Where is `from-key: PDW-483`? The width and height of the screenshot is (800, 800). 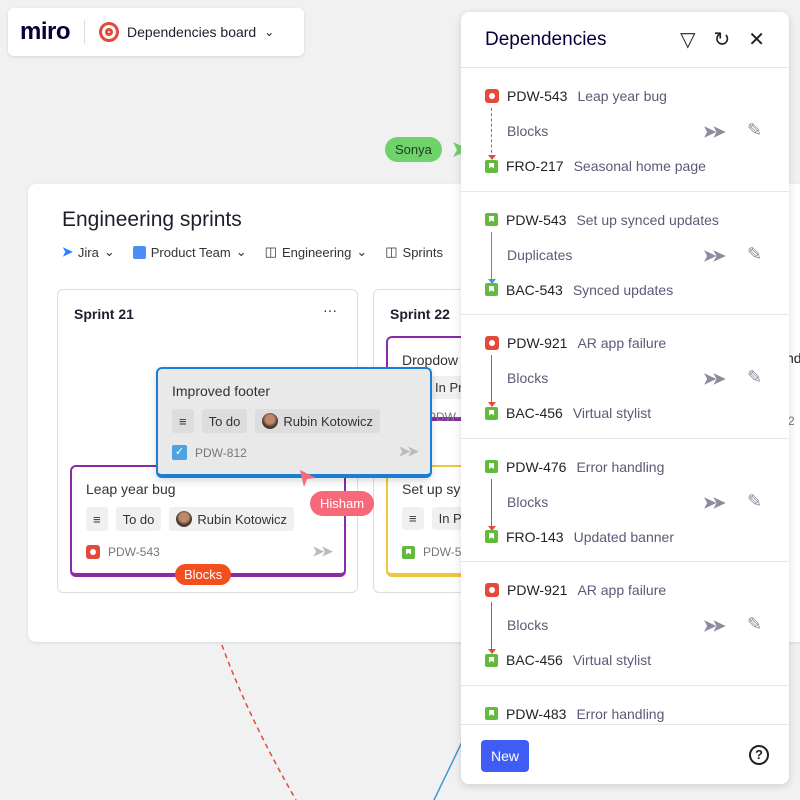 from-key: PDW-483 is located at coordinates (536, 713).